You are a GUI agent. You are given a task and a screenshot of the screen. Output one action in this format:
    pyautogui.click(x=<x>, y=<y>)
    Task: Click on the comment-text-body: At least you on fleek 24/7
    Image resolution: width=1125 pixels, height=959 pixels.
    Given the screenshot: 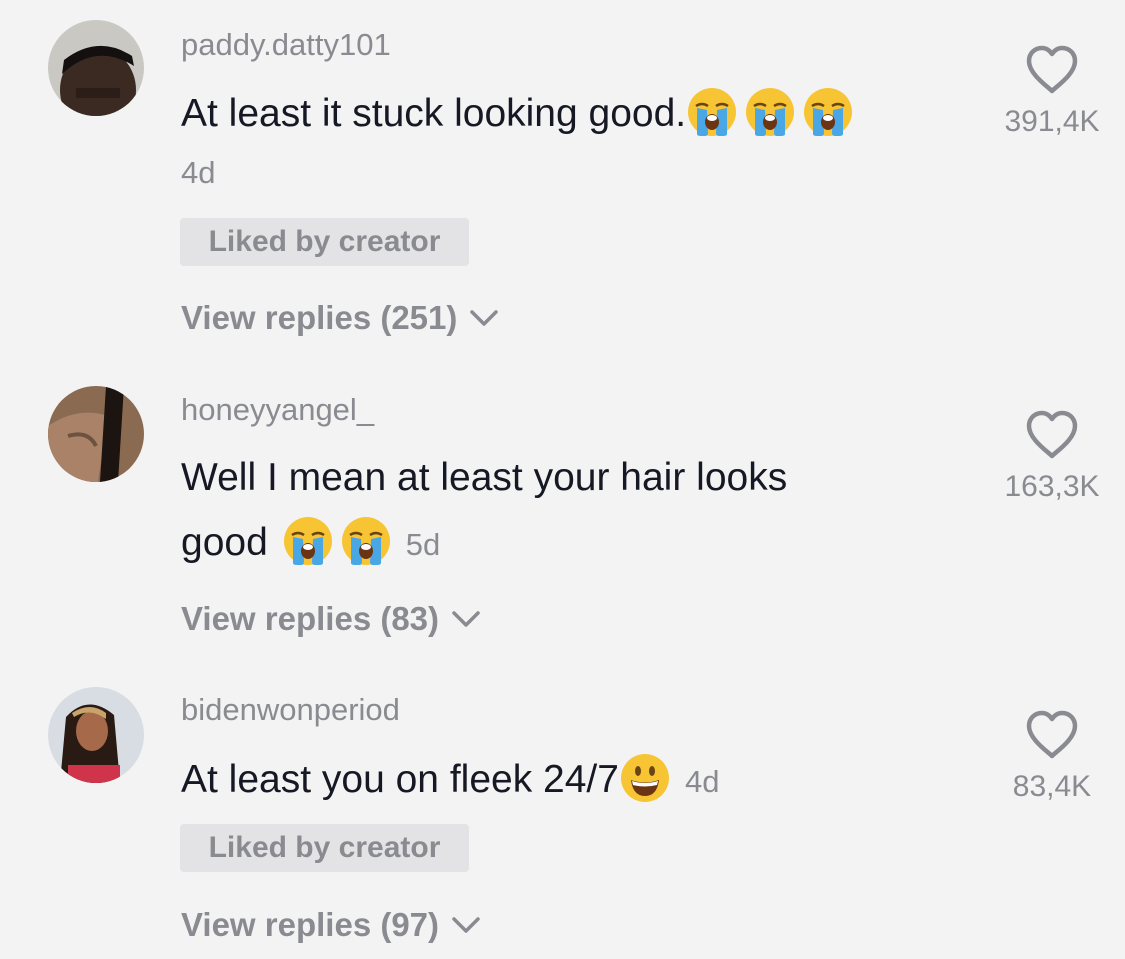 What is the action you would take?
    pyautogui.click(x=400, y=779)
    